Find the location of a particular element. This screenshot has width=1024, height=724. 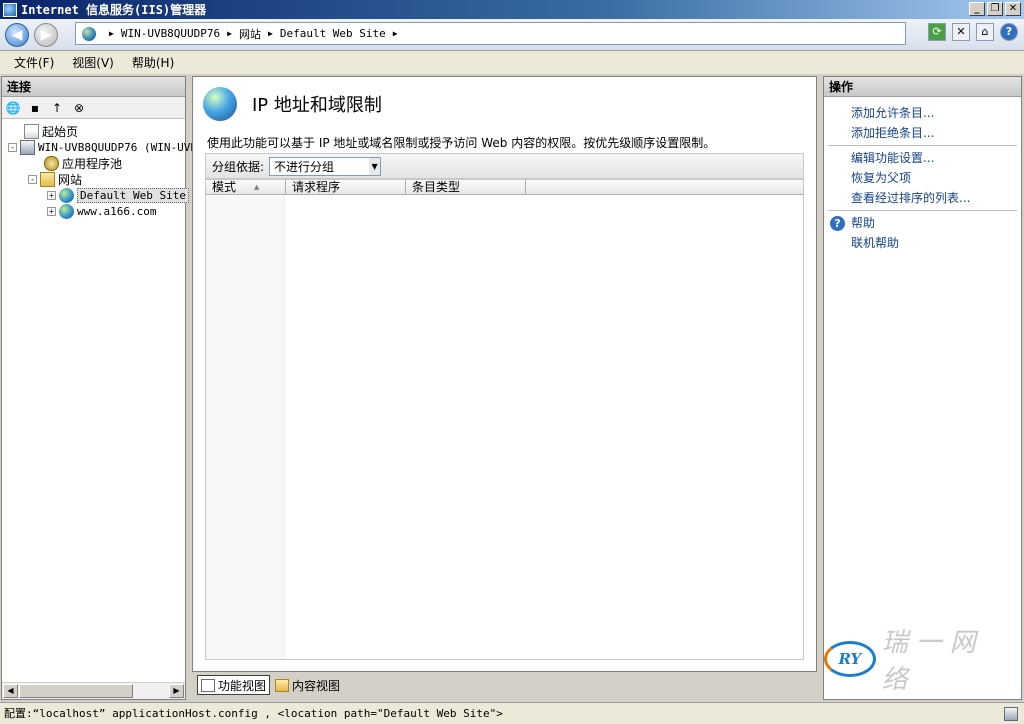

menu-view: 视图(V) is located at coordinates (93, 62).